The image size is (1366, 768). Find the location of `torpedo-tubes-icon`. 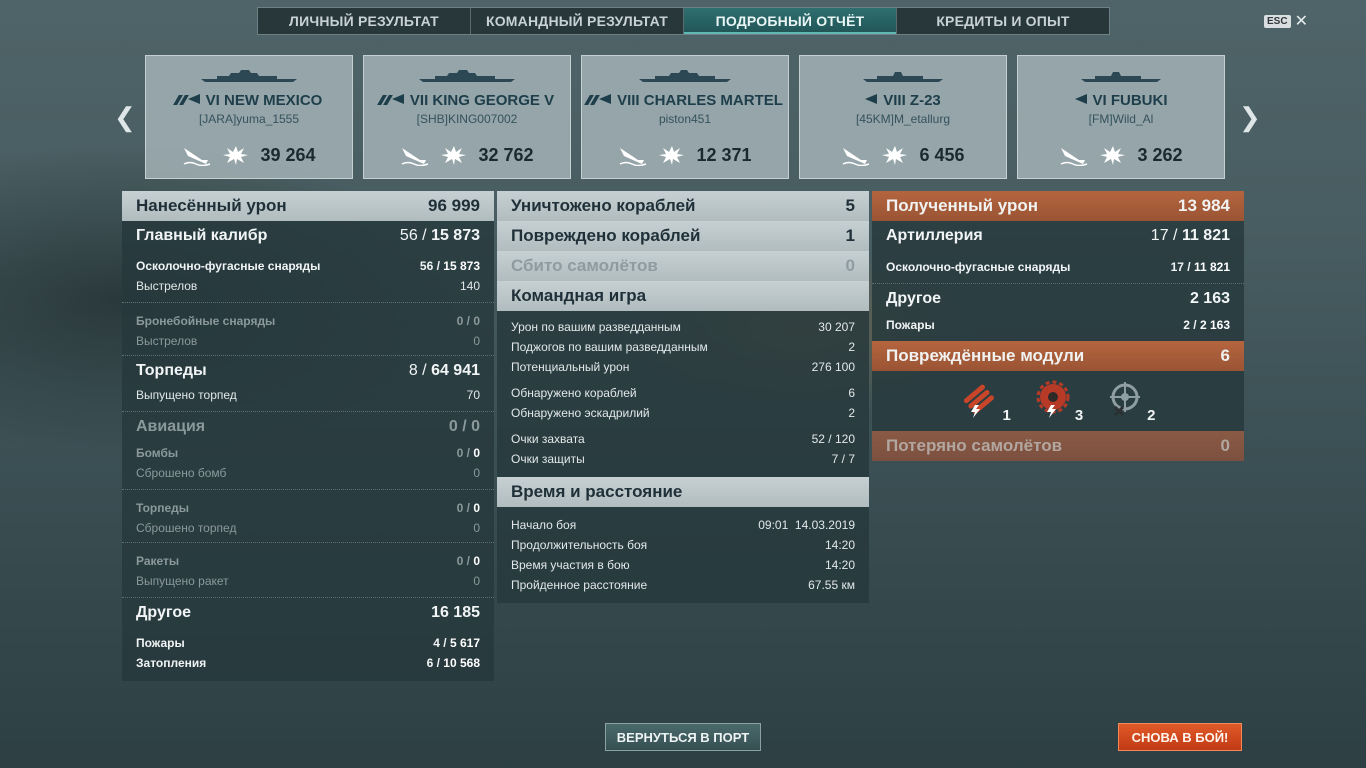

torpedo-tubes-icon is located at coordinates (980, 401).